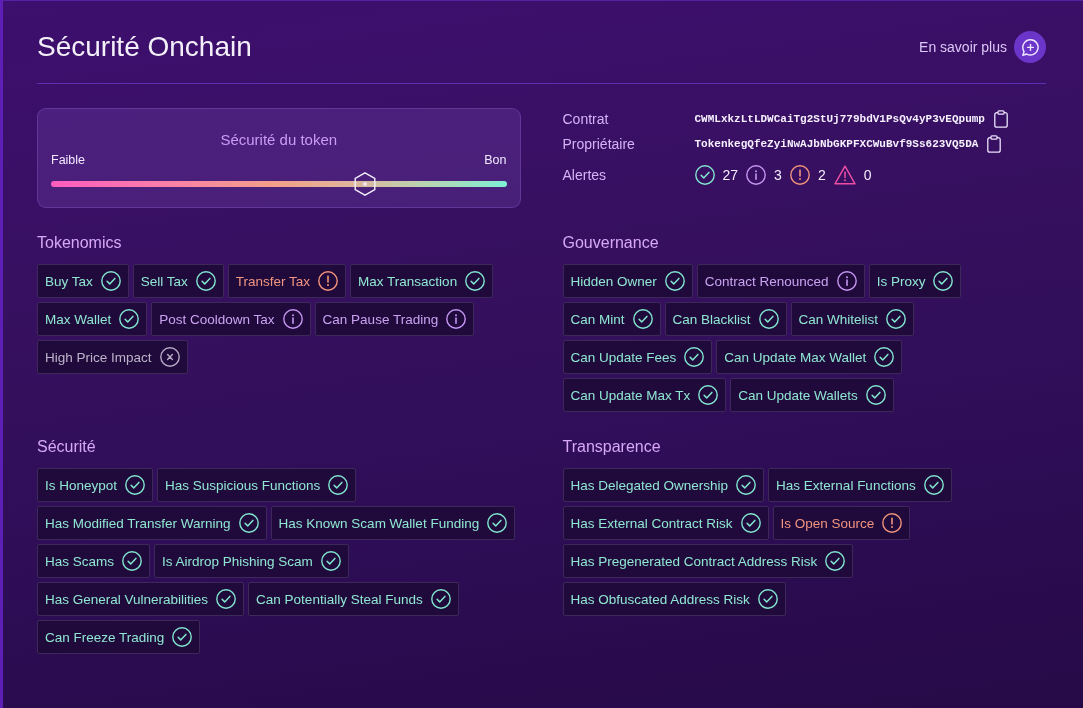  I want to click on check-label: Can Potentially Steal Funds, so click(339, 599).